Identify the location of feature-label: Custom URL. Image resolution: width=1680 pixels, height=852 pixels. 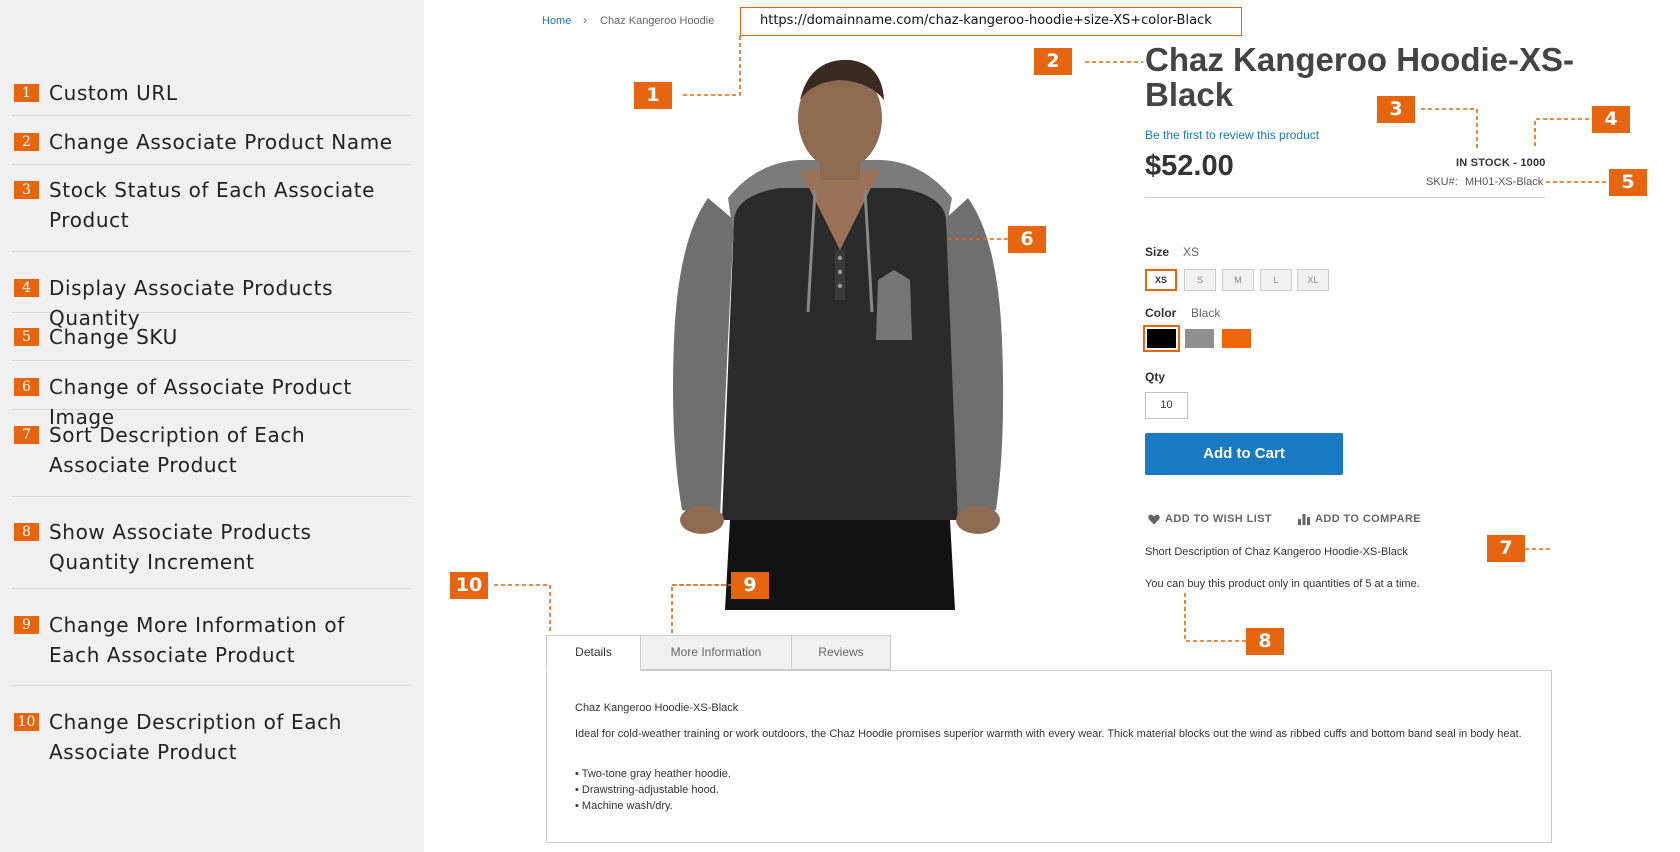
(113, 93).